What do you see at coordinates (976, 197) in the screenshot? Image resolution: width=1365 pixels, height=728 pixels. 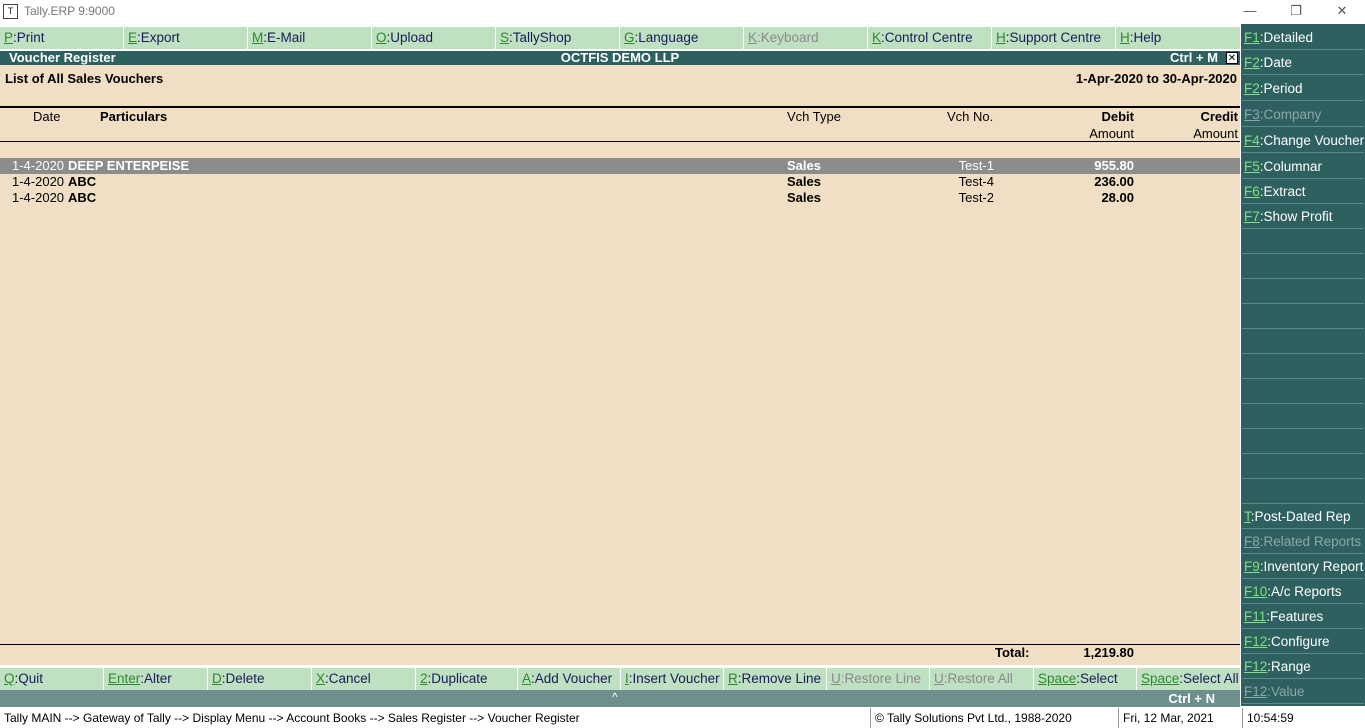 I see `row-vch-no: Test-2` at bounding box center [976, 197].